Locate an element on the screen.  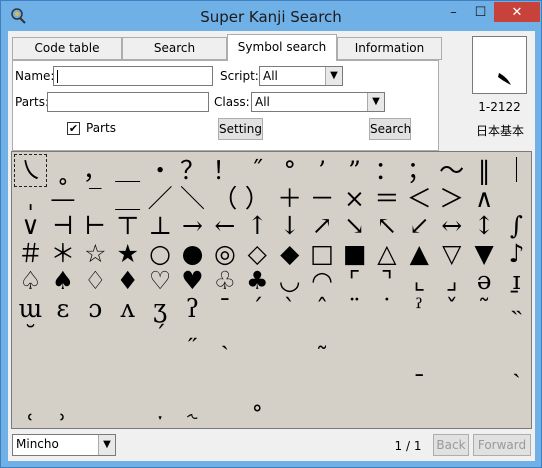
symbol-cell: ˓ is located at coordinates (30, 415).